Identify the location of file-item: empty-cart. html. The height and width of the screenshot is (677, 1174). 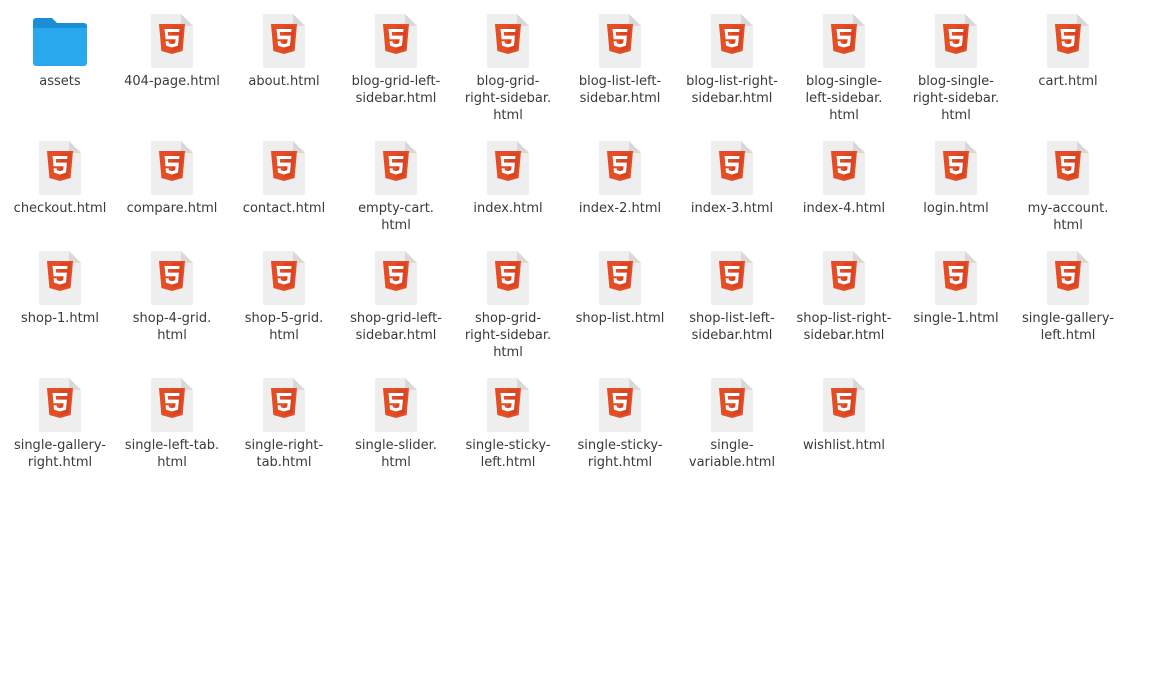
(396, 180).